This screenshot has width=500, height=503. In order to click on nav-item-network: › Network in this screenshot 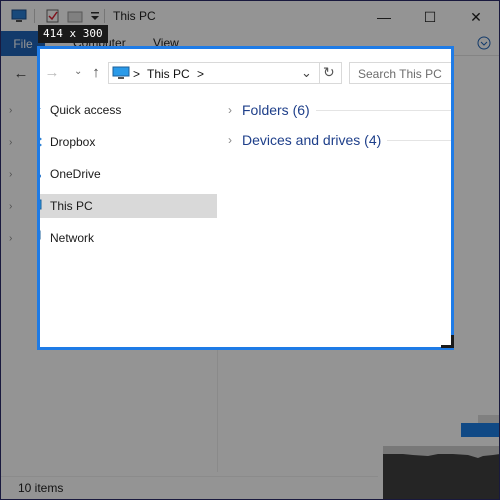, I will do `click(128, 238)`.